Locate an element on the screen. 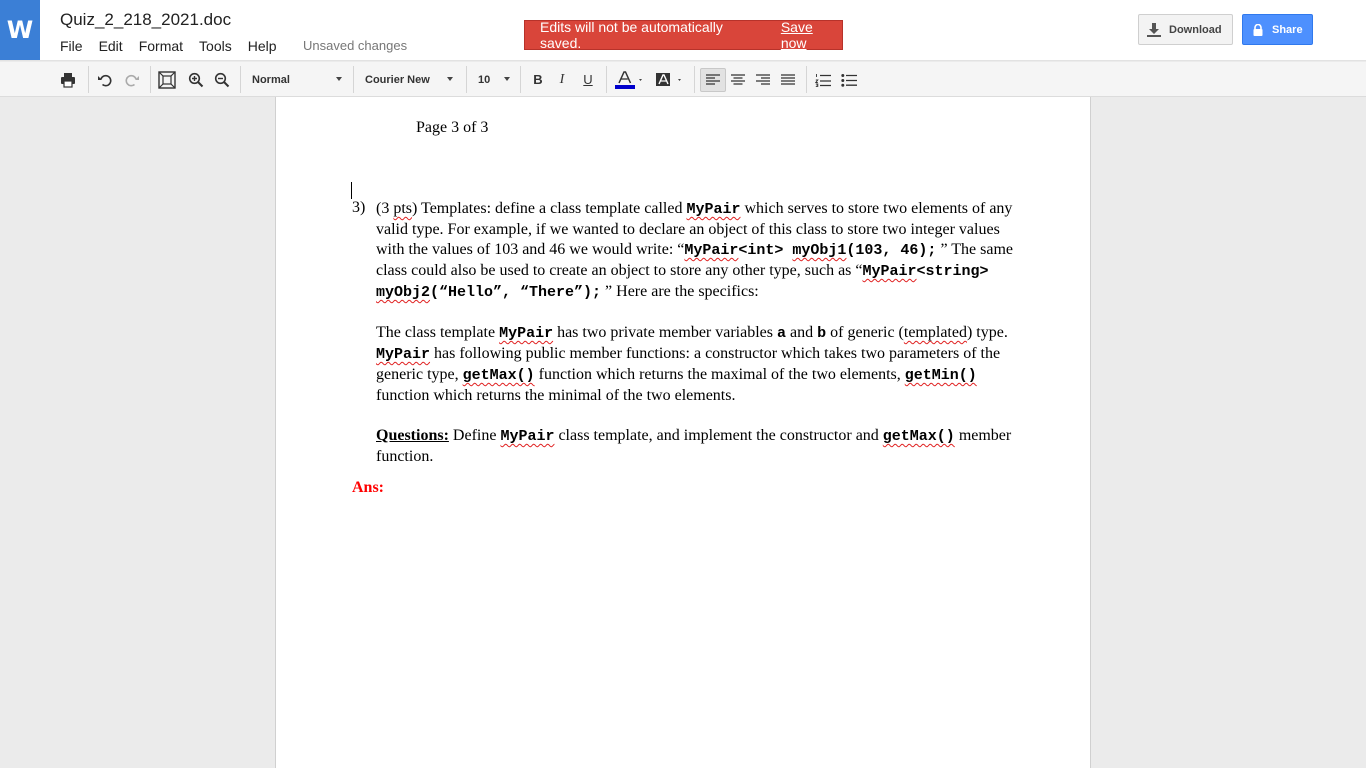 This screenshot has height=768, width=1366. align-left-button is located at coordinates (713, 80).